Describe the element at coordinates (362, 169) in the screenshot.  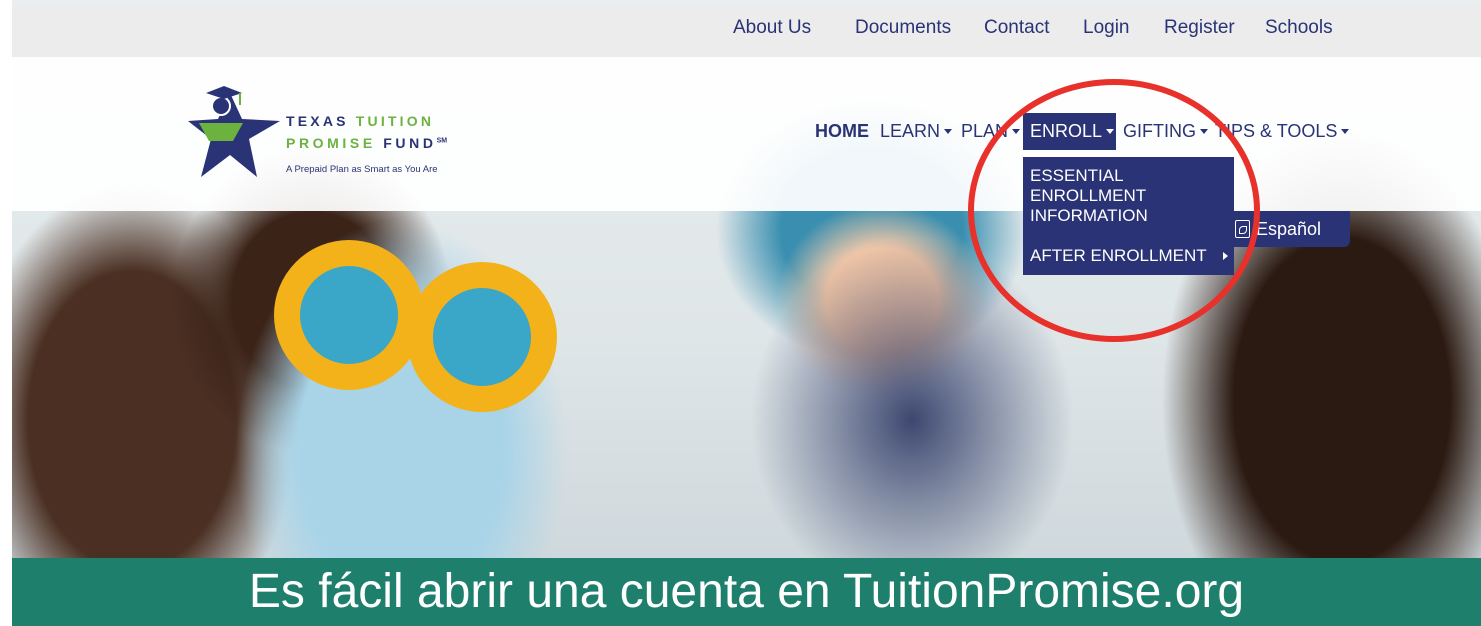
I see `logo-tagline: A Prepaid Plan as Smart as You Are` at that location.